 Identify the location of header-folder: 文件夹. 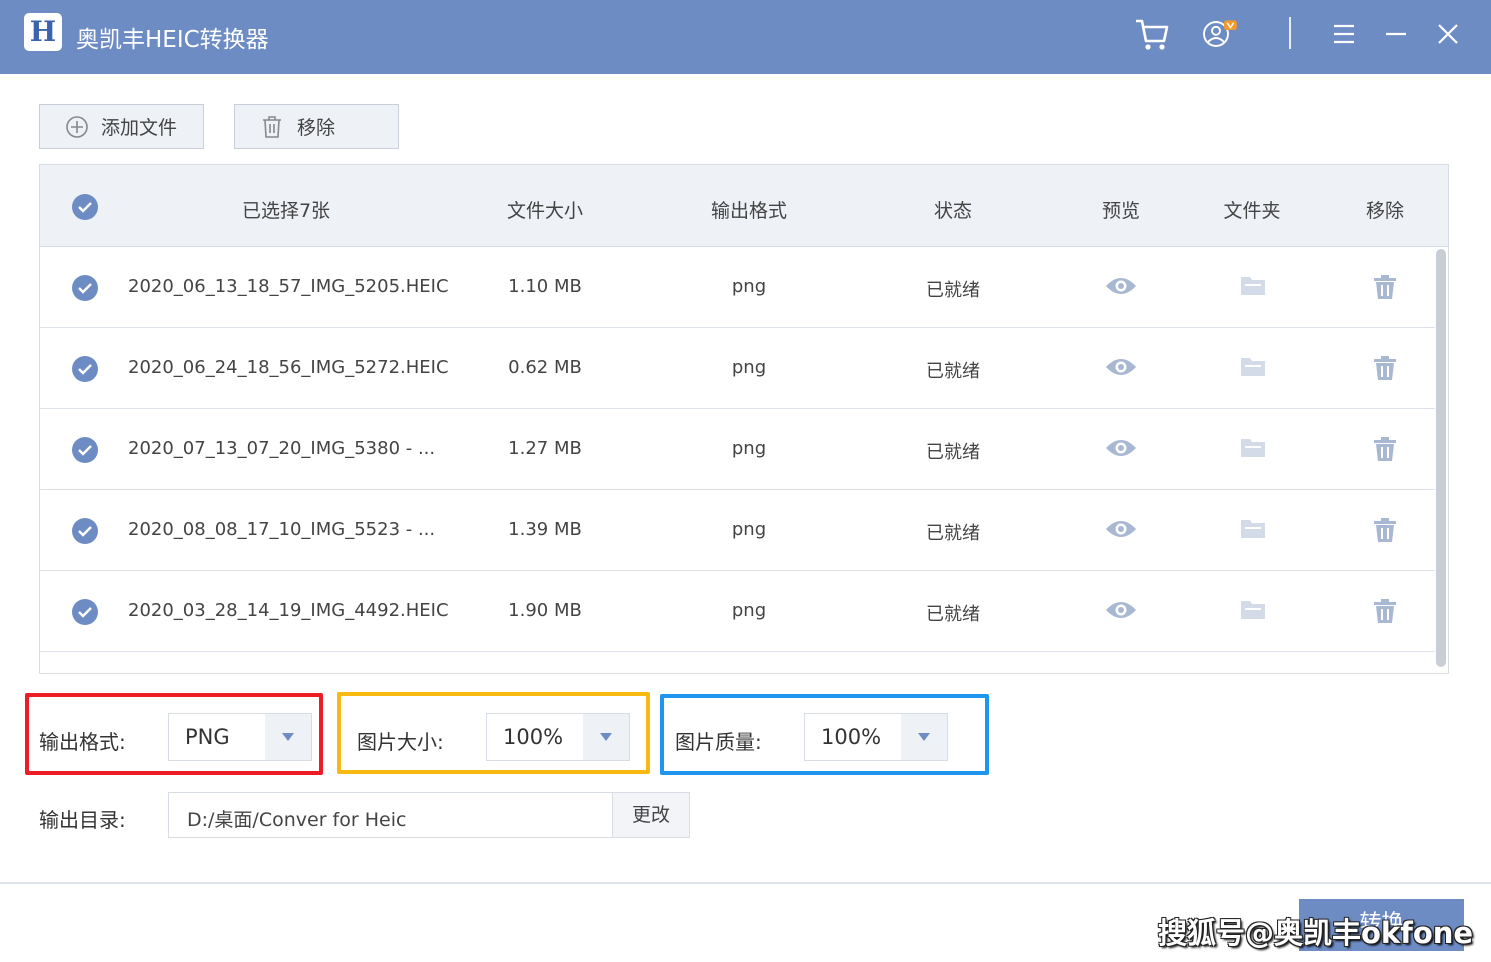
(1252, 211).